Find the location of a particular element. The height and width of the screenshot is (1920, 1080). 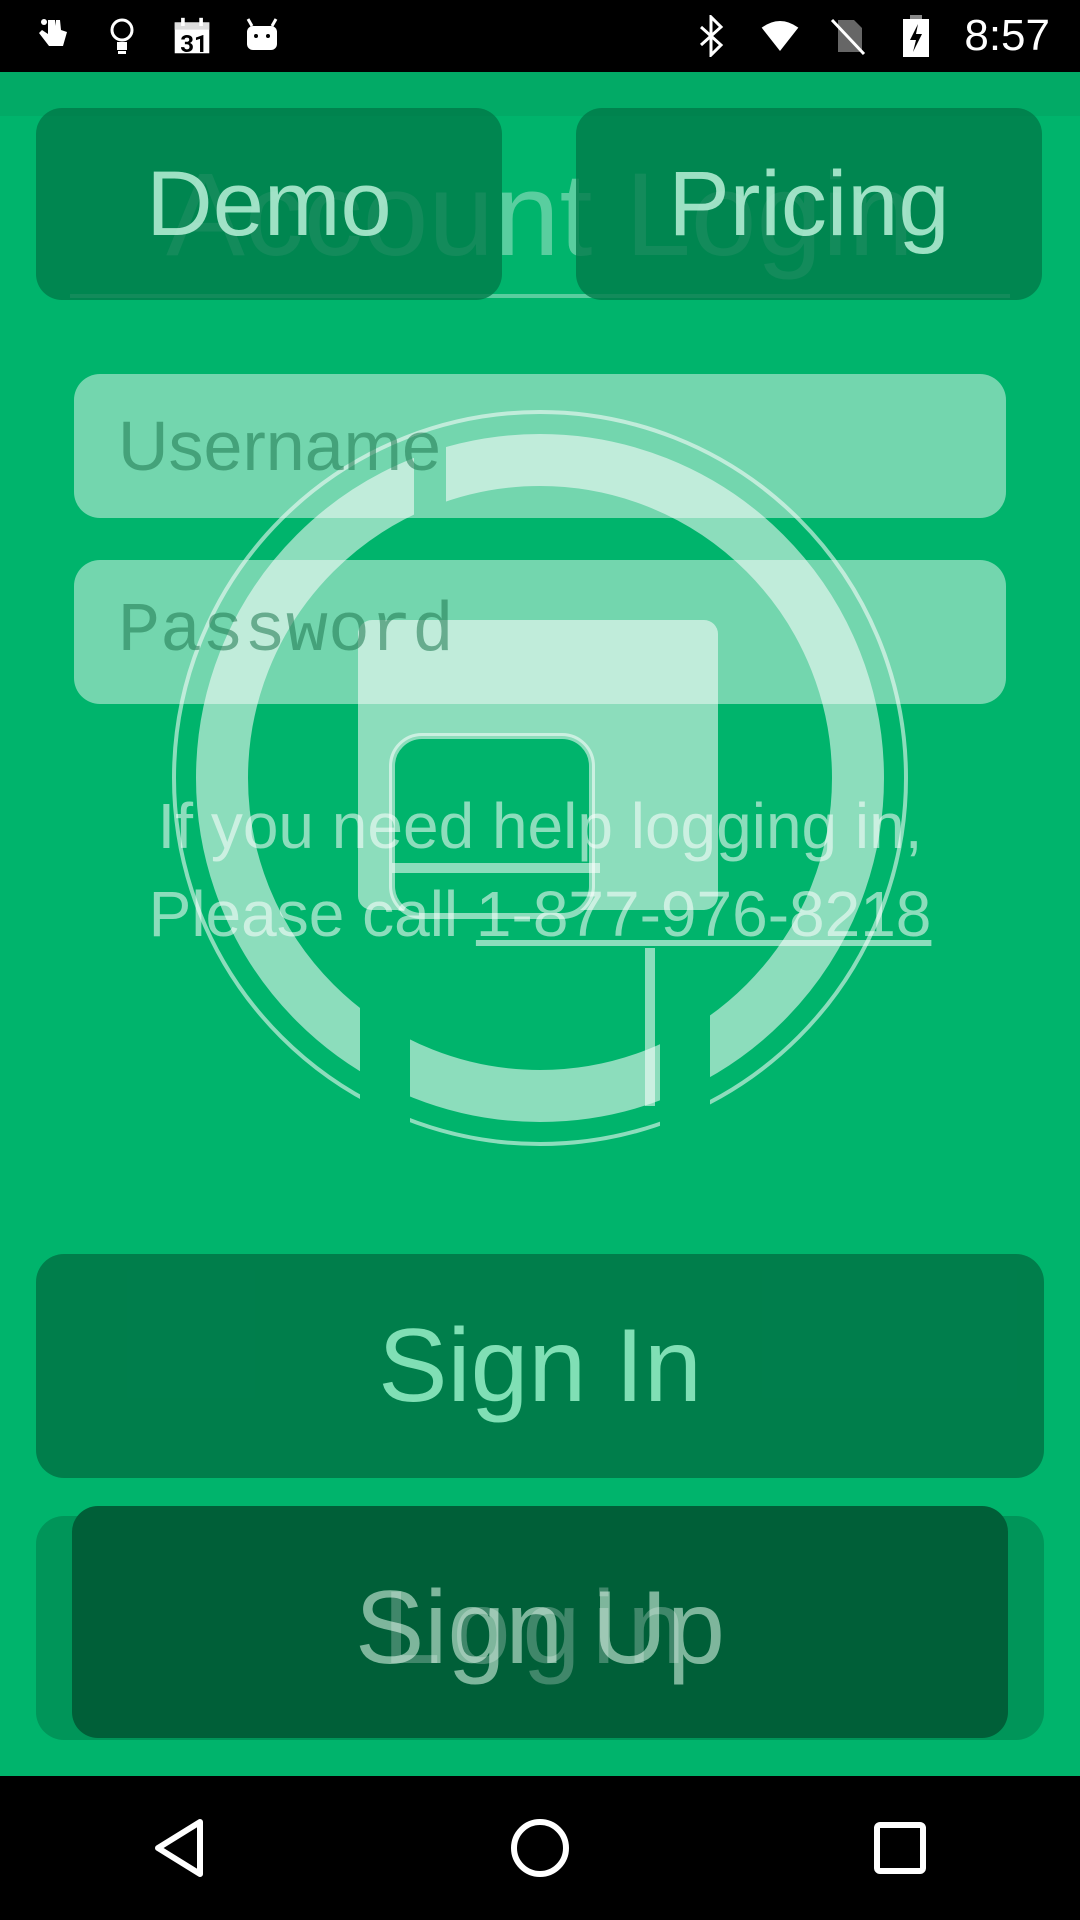

help-line-2: Please call 1-877-976-8218 is located at coordinates (540, 914).